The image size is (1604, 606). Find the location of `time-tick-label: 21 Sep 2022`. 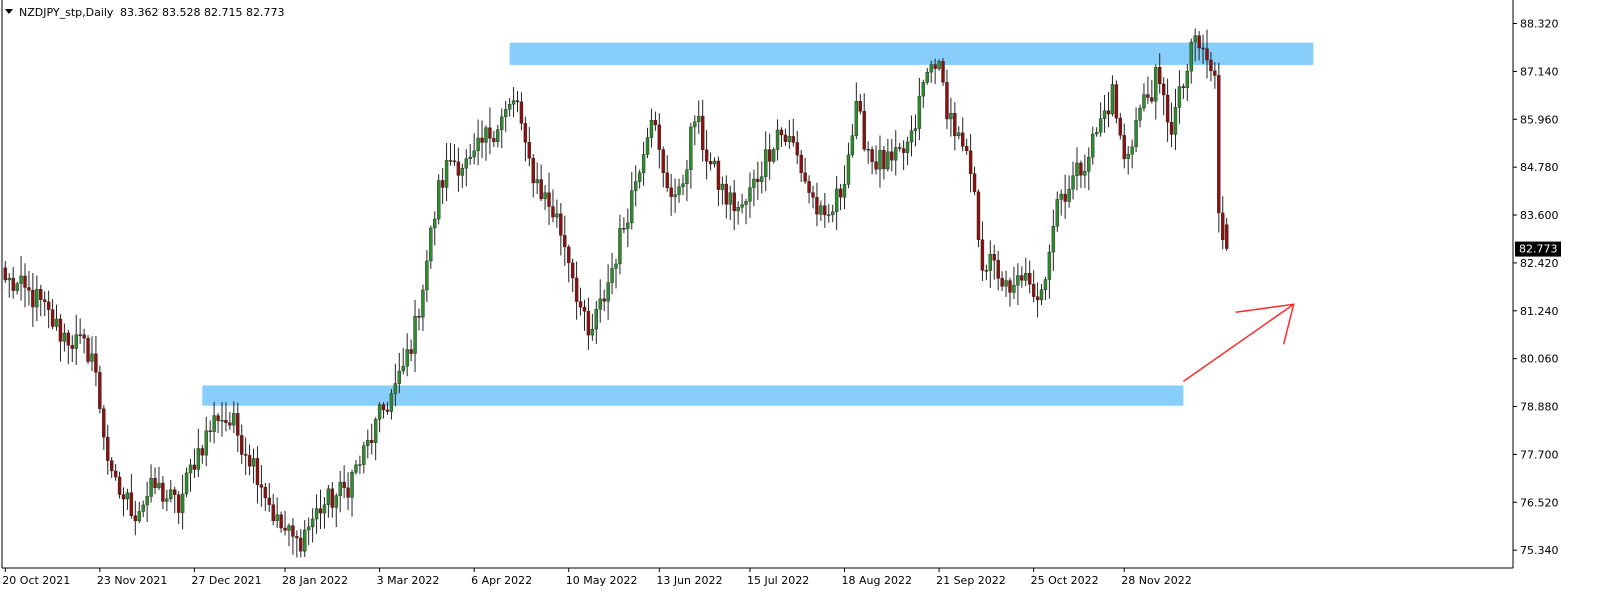

time-tick-label: 21 Sep 2022 is located at coordinates (971, 580).